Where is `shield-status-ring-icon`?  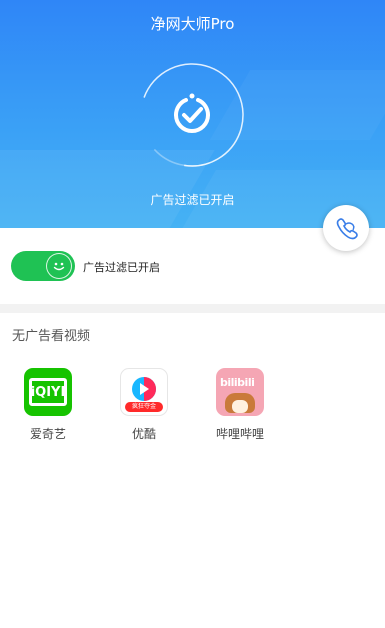
shield-status-ring-icon is located at coordinates (192, 115).